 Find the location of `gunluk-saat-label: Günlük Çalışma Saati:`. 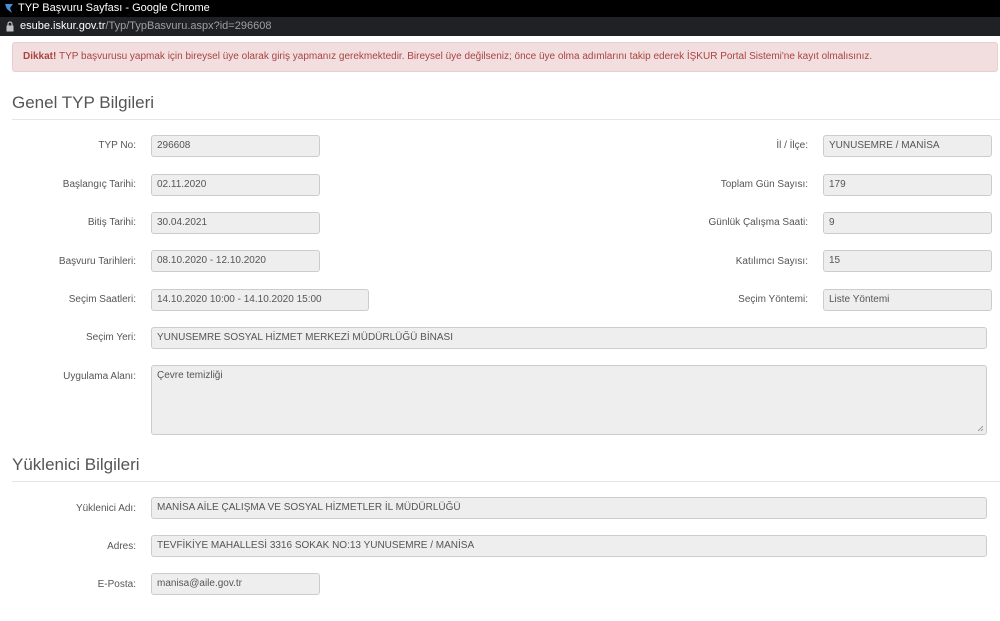

gunluk-saat-label: Günlük Çalışma Saati: is located at coordinates (758, 222).